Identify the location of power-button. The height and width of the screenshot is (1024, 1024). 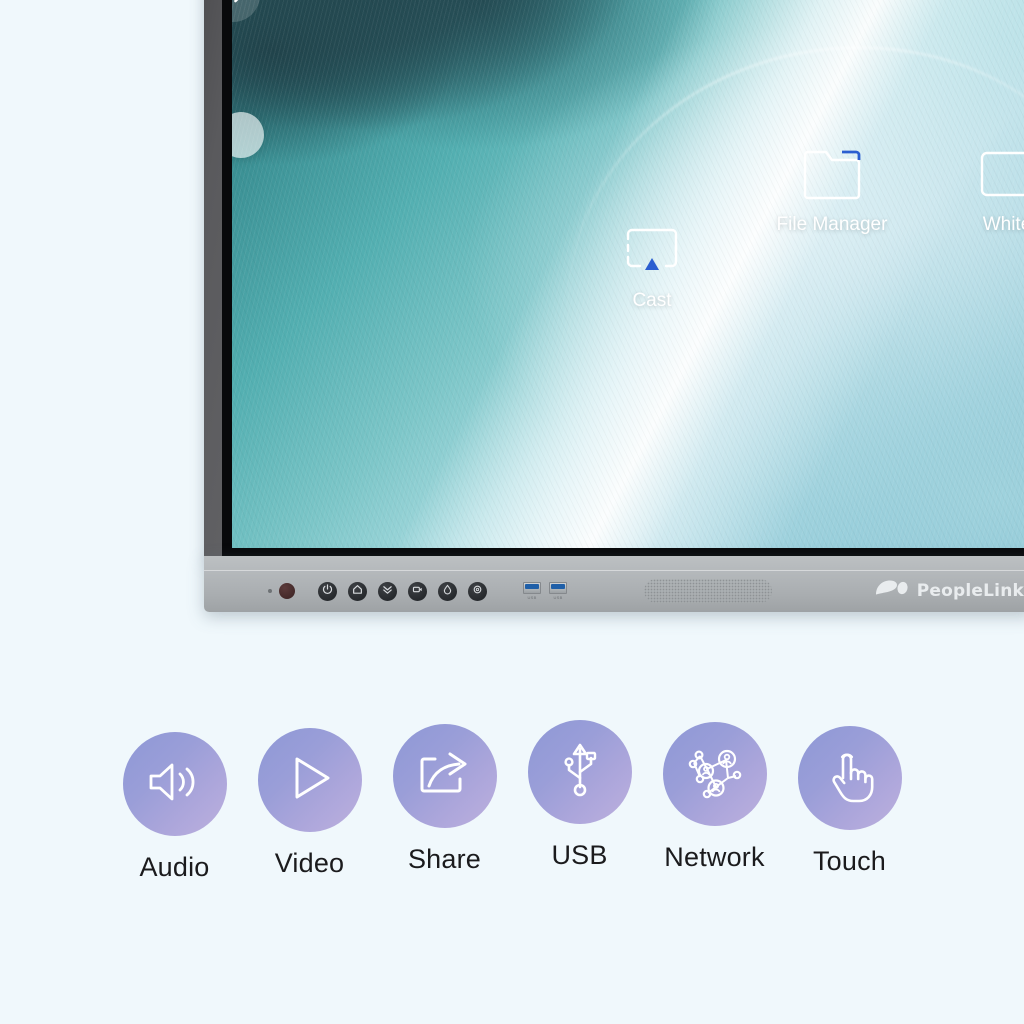
(327, 591).